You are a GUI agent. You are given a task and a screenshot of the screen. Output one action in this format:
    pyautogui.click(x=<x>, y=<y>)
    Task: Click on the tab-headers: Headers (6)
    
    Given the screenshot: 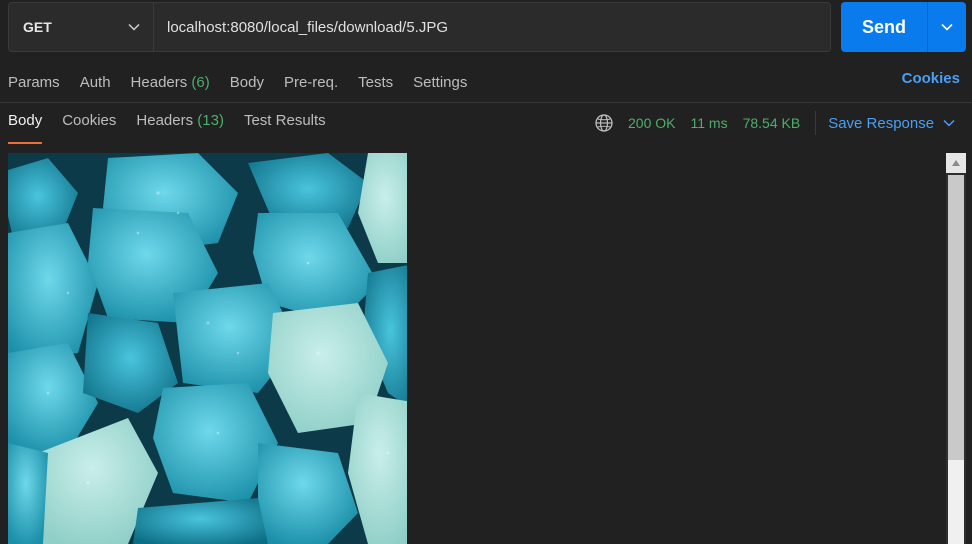 What is the action you would take?
    pyautogui.click(x=170, y=82)
    